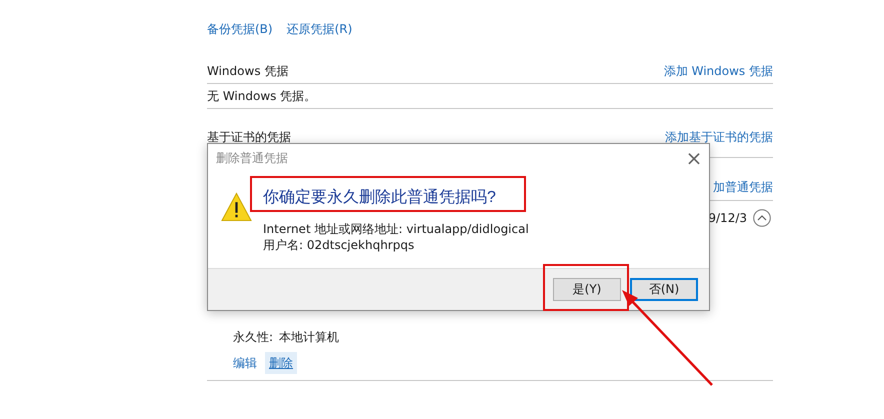 The image size is (884, 419). Describe the element at coordinates (587, 289) in the screenshot. I see `dialog-button: 是(Y)` at that location.